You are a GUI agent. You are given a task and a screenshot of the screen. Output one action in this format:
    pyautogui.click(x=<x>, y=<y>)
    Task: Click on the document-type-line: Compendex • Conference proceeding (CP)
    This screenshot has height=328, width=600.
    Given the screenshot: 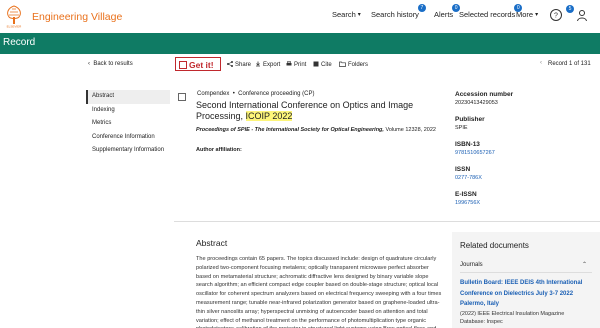 What is the action you would take?
    pyautogui.click(x=256, y=94)
    